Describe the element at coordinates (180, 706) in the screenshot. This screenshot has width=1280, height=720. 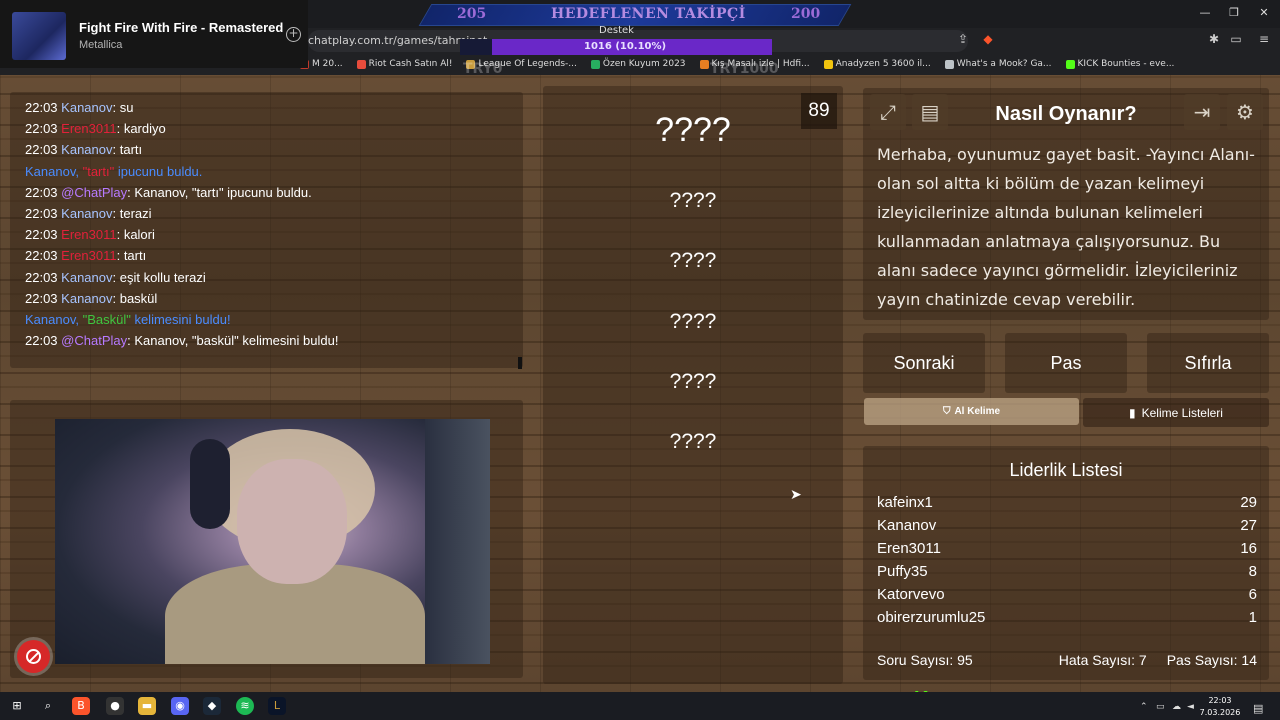
I see `discord-icon: ◉` at that location.